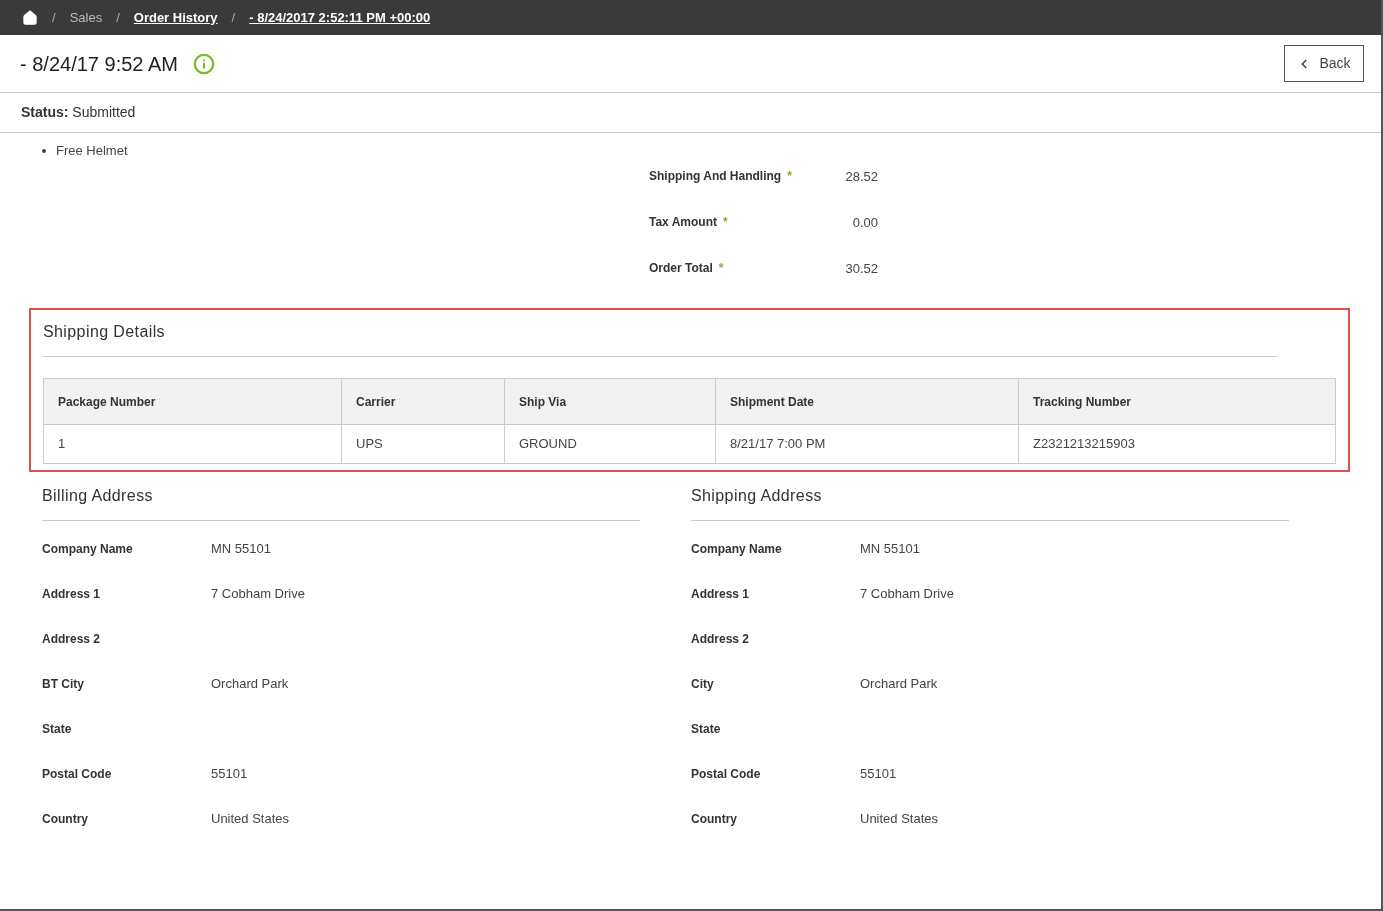 This screenshot has height=911, width=1383. I want to click on total-value: 30.52, so click(861, 269).